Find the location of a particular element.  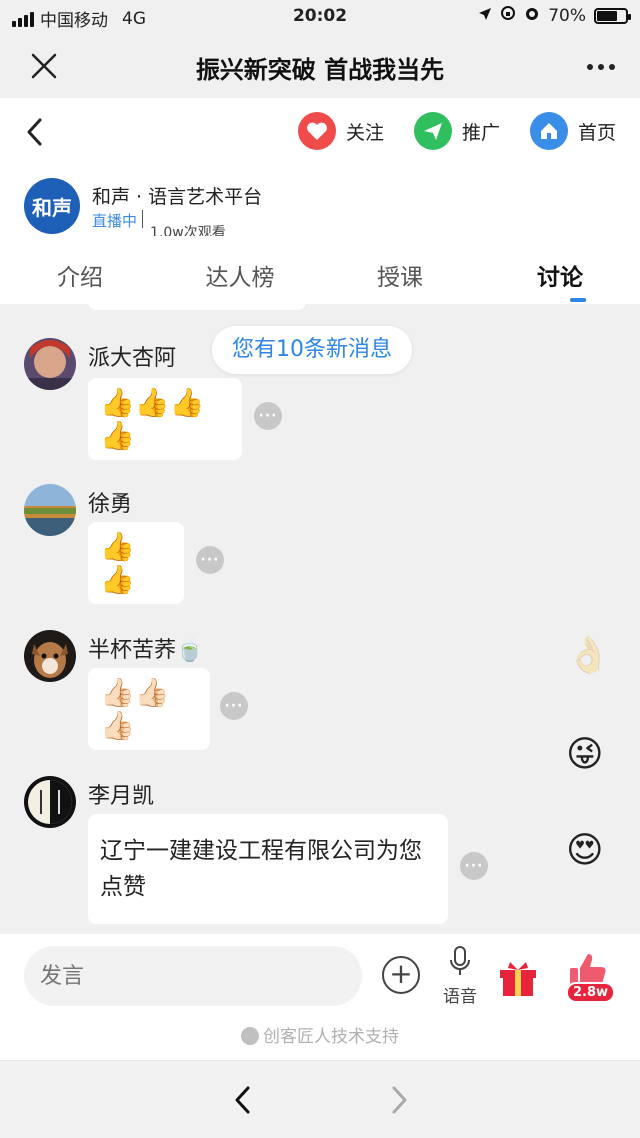

message-bubble: 辽宁一建建设工程有限公司为您点赞 is located at coordinates (268, 869).